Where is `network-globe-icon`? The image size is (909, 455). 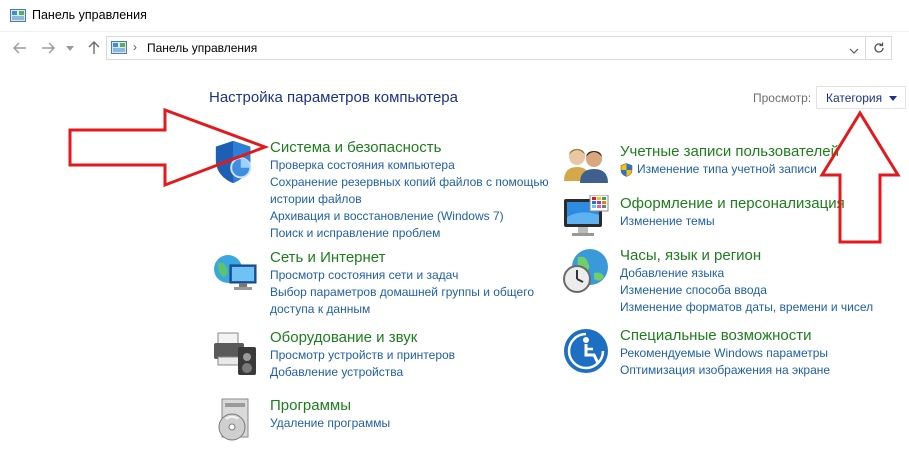 network-globe-icon is located at coordinates (235, 272).